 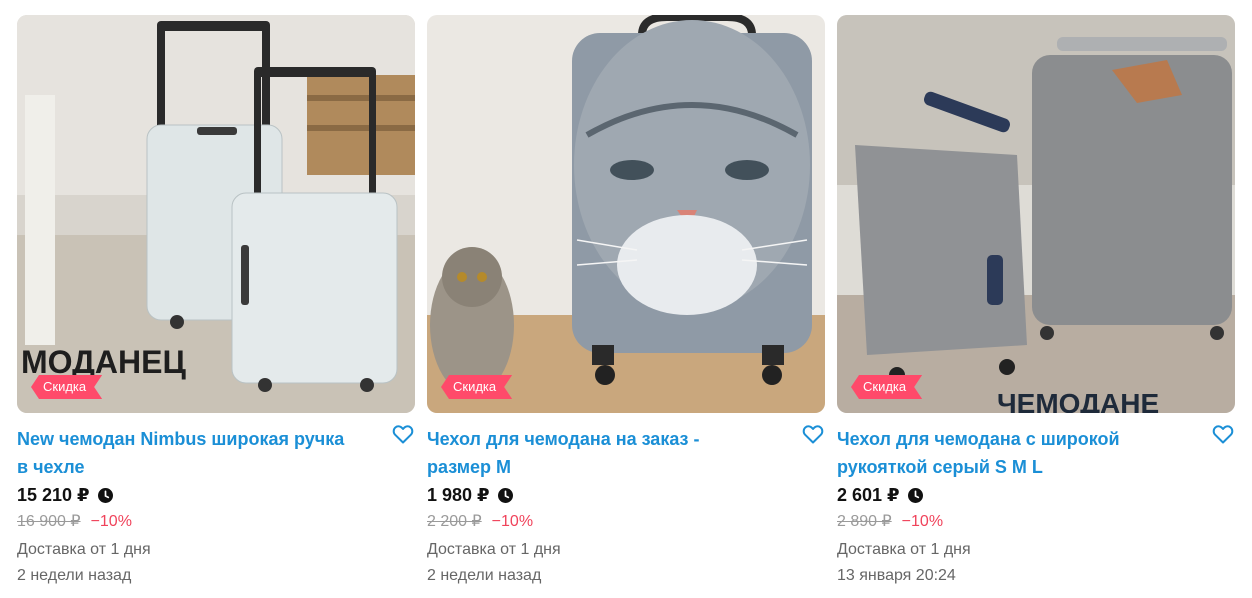 I want to click on product-title: New чемодан Nimbus широкая ручка в чехле, so click(x=187, y=453).